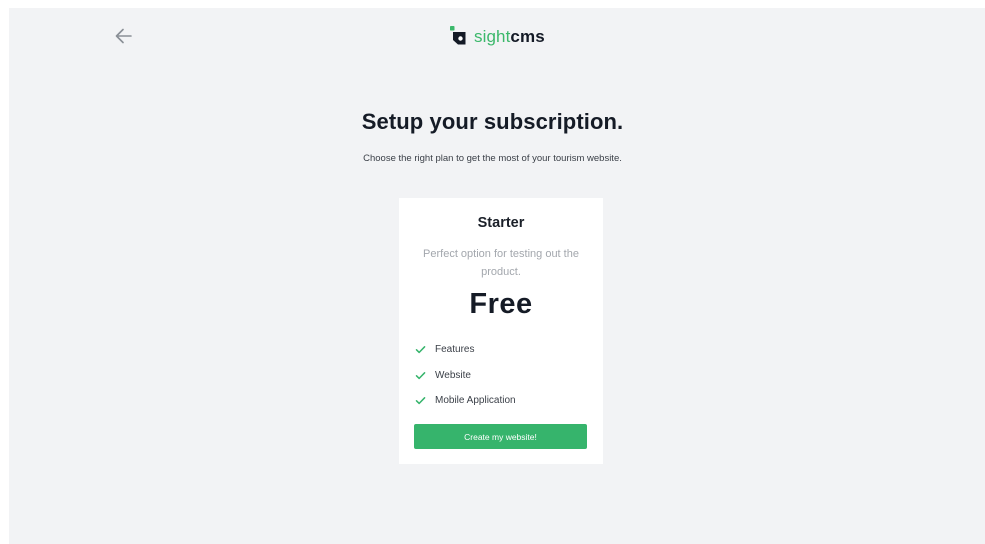 This screenshot has width=985, height=544. I want to click on feature-label: Website, so click(453, 375).